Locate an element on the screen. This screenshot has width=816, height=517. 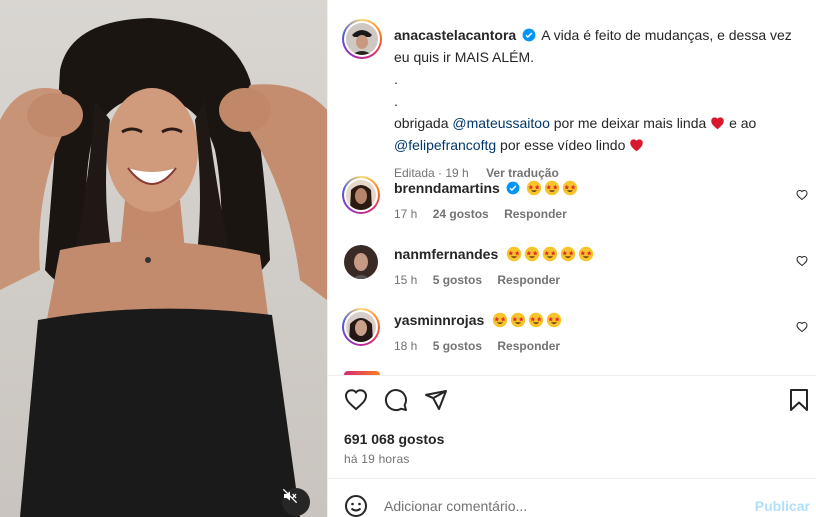
comment-item: yasminnrojas 18 h 5 gostos Responder is located at coordinates (577, 331).